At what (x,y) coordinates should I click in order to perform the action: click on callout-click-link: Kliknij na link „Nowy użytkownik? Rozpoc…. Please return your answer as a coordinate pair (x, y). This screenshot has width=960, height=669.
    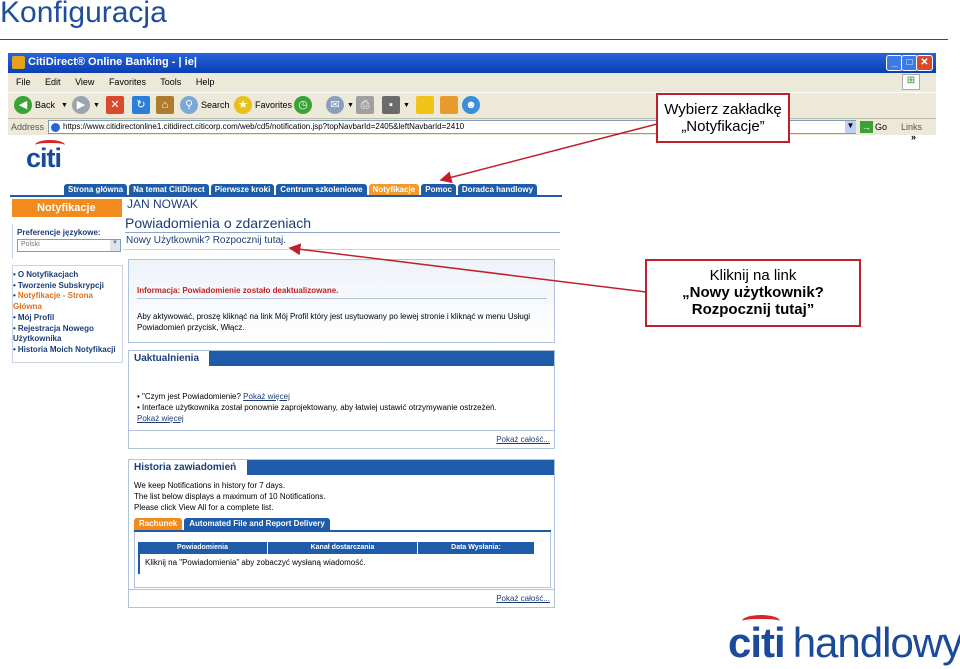
    Looking at the image, I should click on (753, 293).